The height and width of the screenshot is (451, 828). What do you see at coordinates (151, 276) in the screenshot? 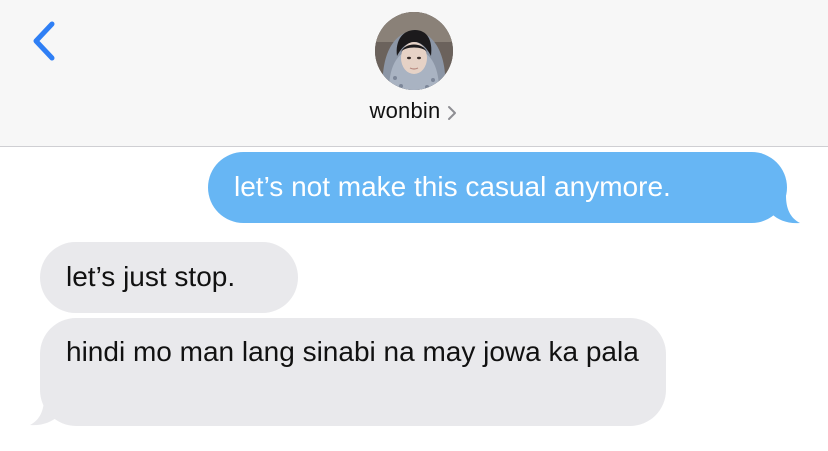
I see `message-text: let’s just stop.` at bounding box center [151, 276].